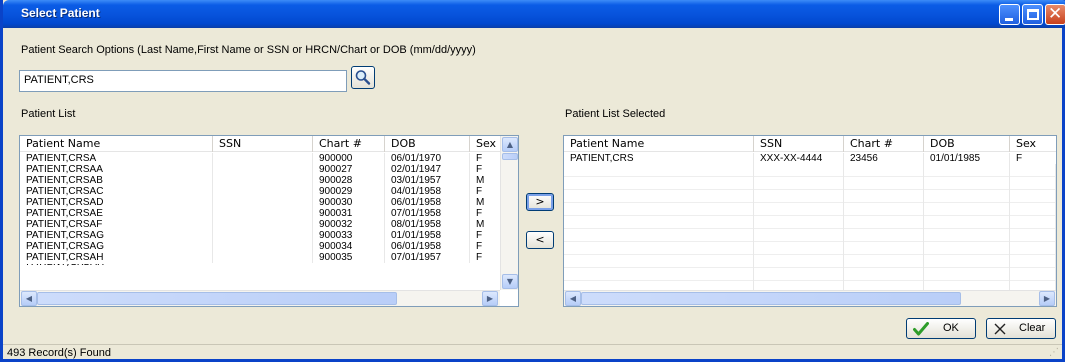  I want to click on search-button, so click(363, 77).